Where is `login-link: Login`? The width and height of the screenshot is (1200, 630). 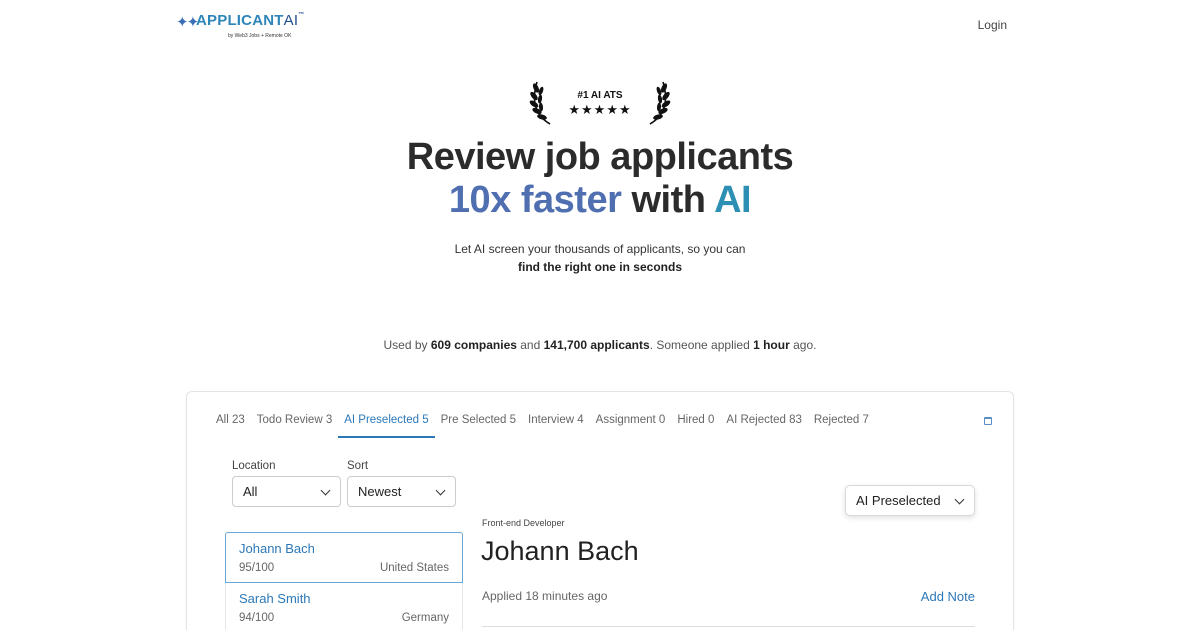 login-link: Login is located at coordinates (992, 25).